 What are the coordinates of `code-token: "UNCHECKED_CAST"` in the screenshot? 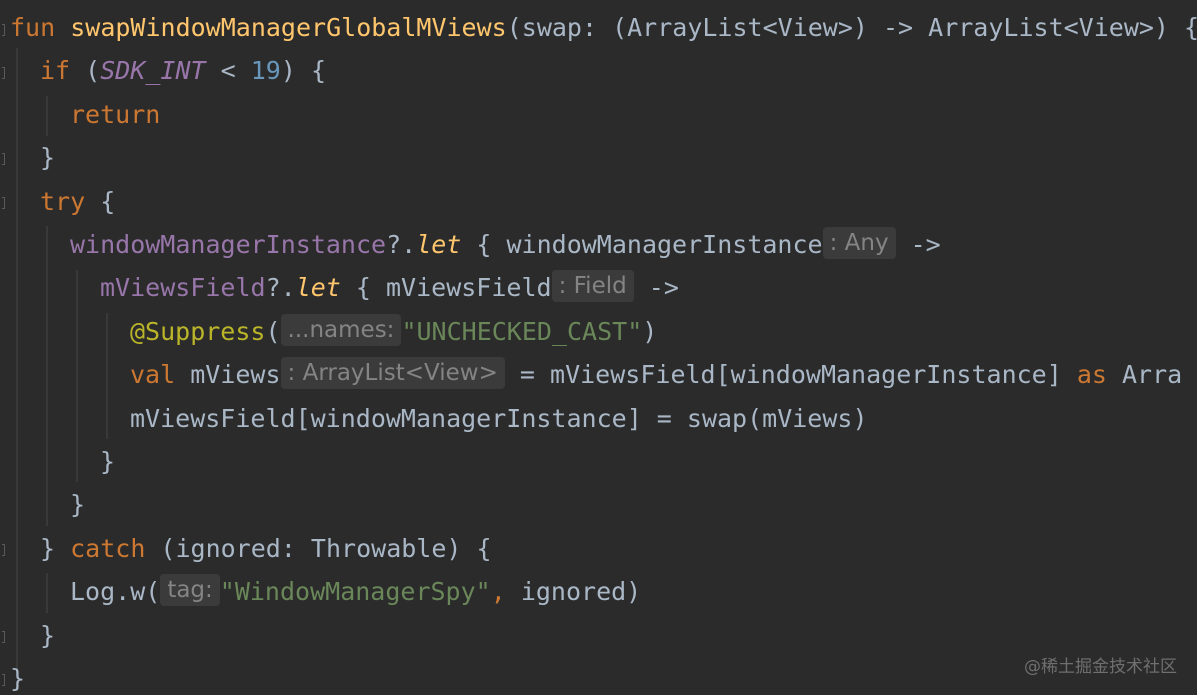 It's located at (522, 331).